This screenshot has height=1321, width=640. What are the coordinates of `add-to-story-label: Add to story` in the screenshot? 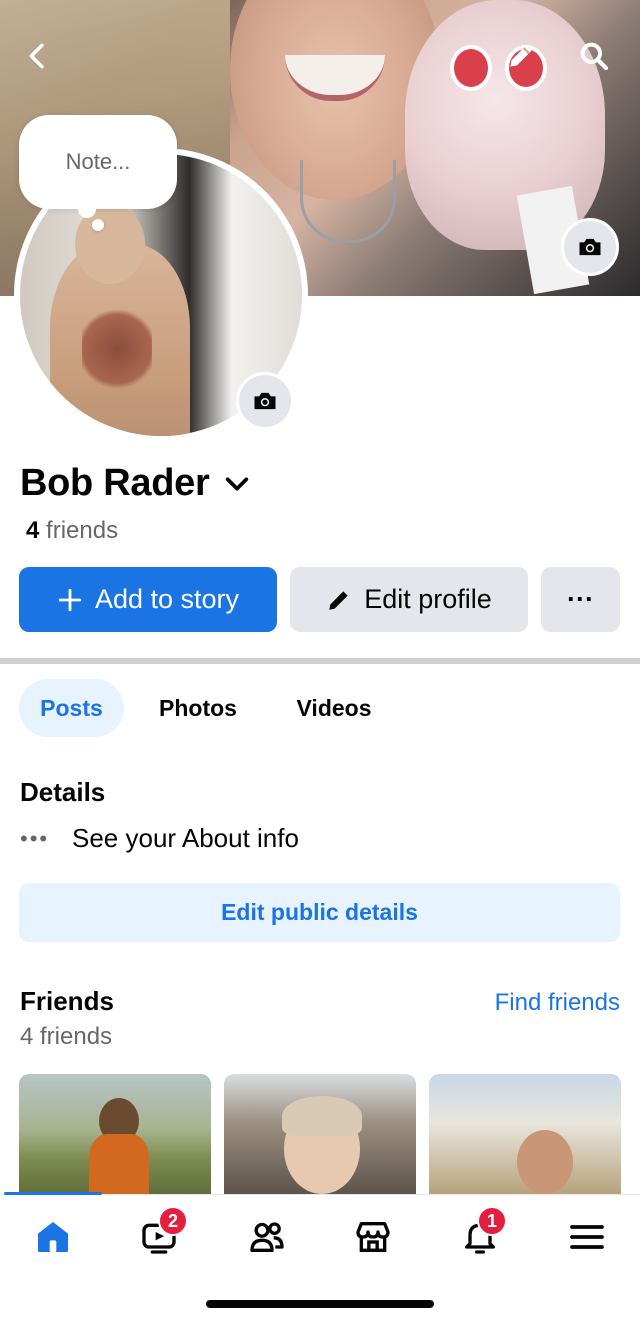 It's located at (167, 599).